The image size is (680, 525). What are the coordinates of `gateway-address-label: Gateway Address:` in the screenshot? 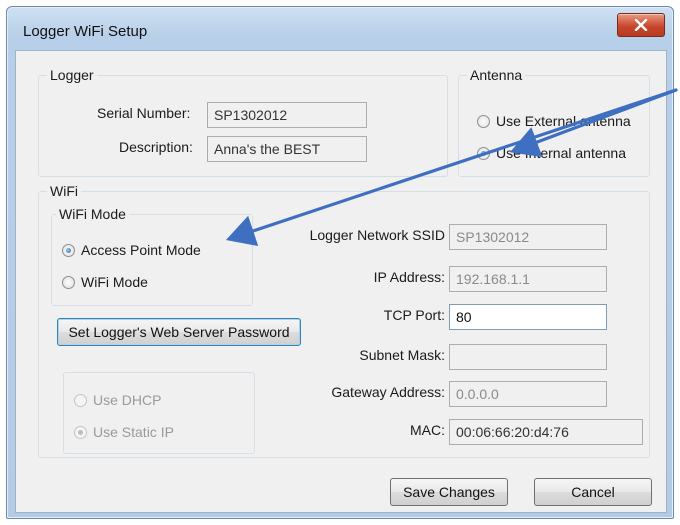 It's located at (388, 392).